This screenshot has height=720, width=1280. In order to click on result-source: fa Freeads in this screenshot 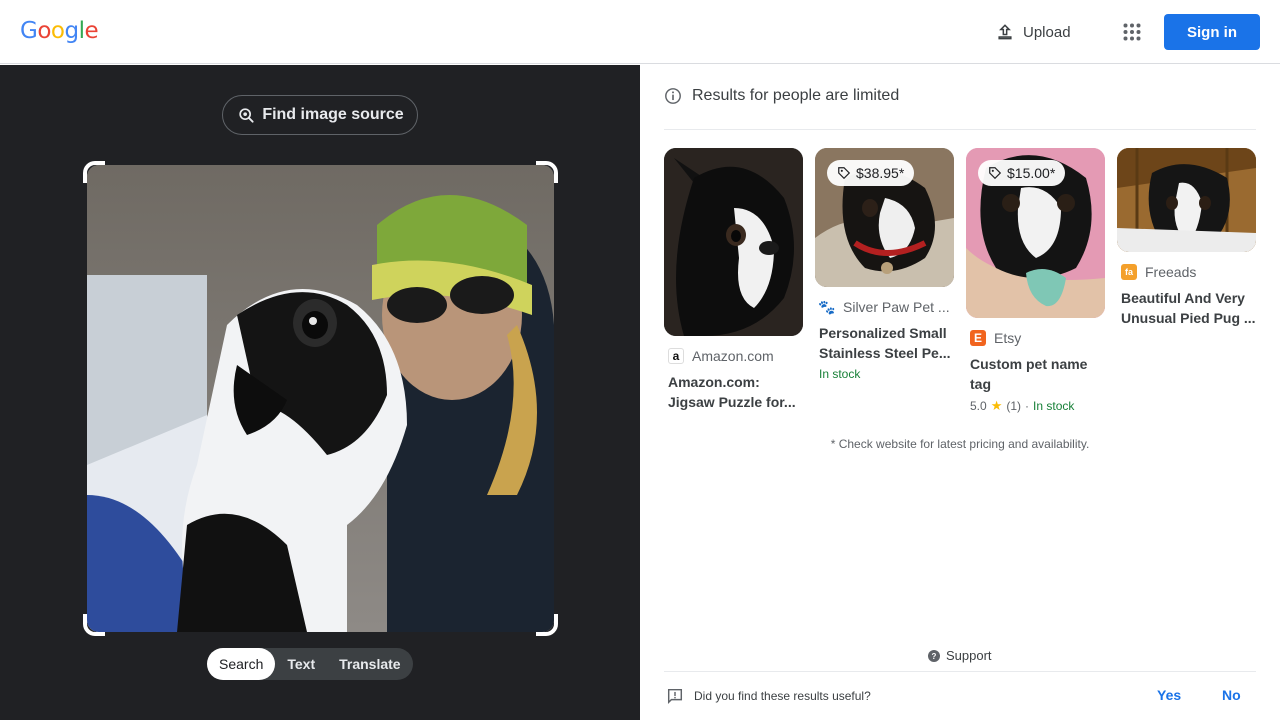, I will do `click(1188, 272)`.